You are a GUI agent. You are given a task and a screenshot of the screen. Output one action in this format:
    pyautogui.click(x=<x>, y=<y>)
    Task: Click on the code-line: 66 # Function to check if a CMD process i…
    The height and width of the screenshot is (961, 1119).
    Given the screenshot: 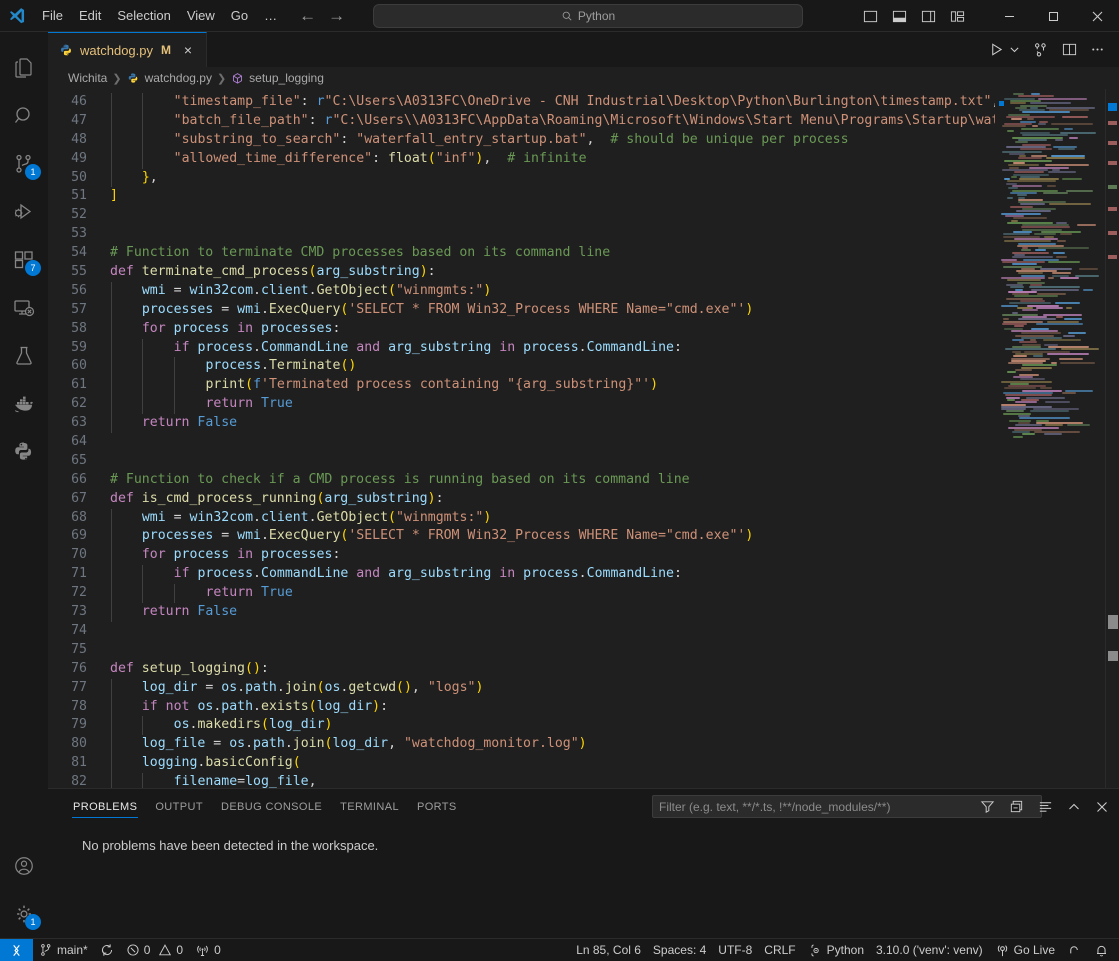 What is the action you would take?
    pyautogui.click(x=521, y=480)
    